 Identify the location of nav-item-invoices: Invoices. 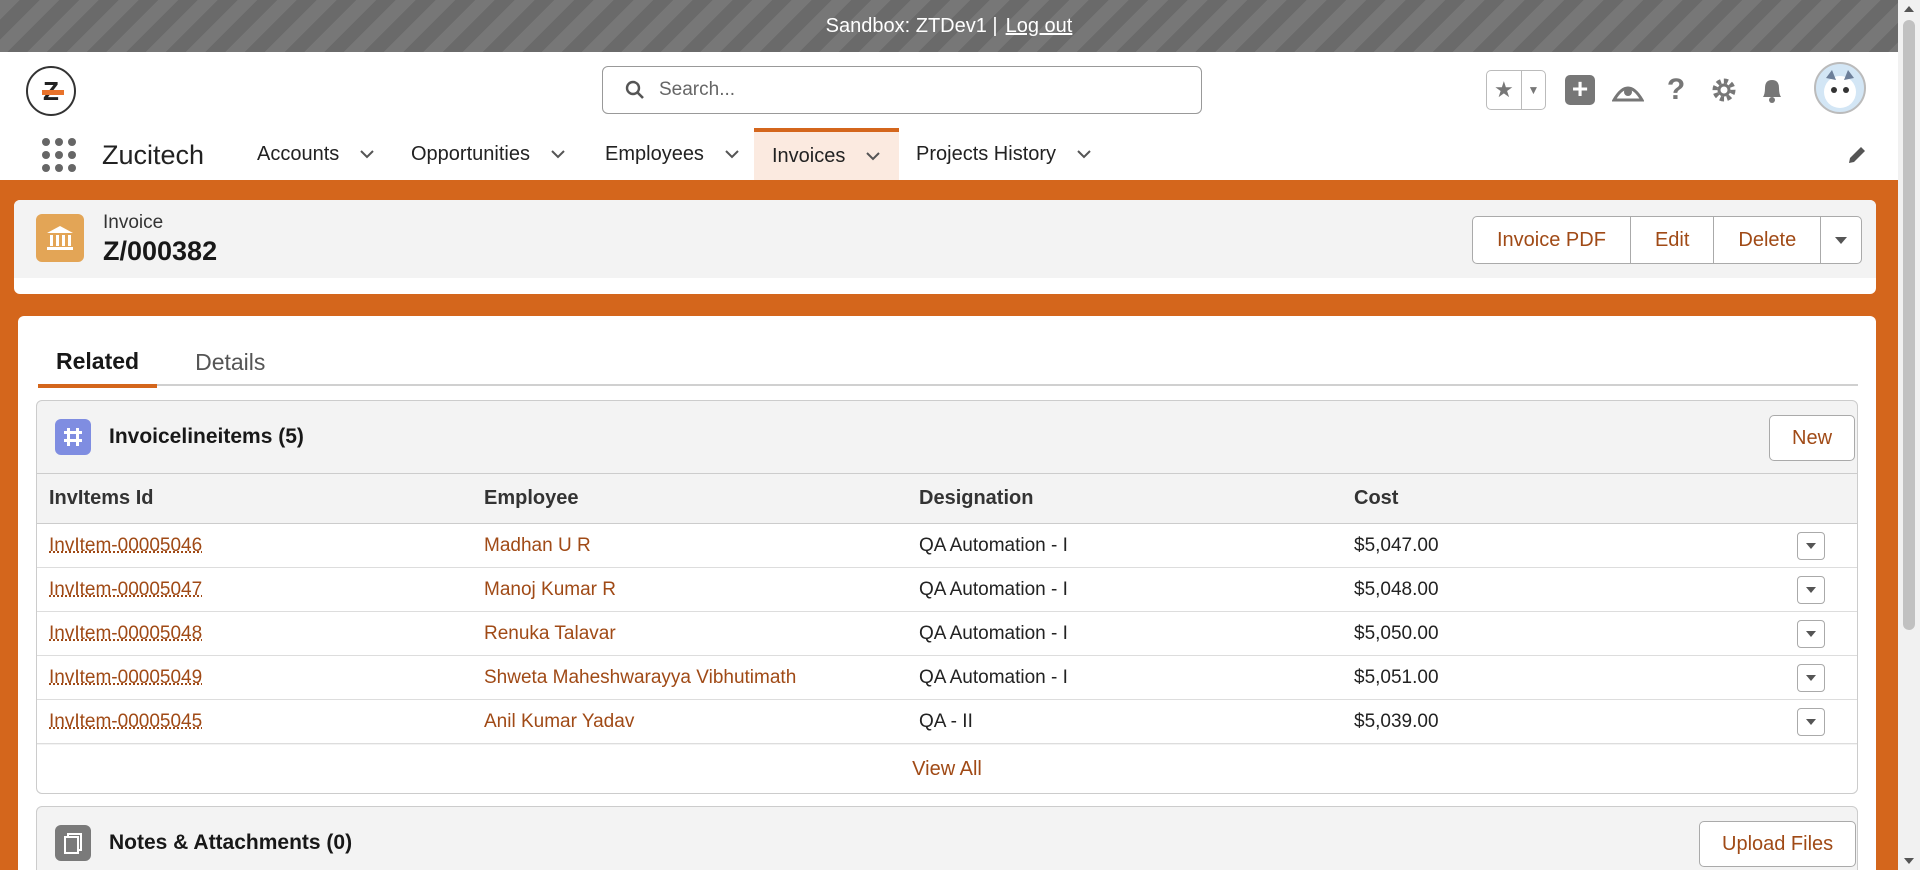
(826, 154).